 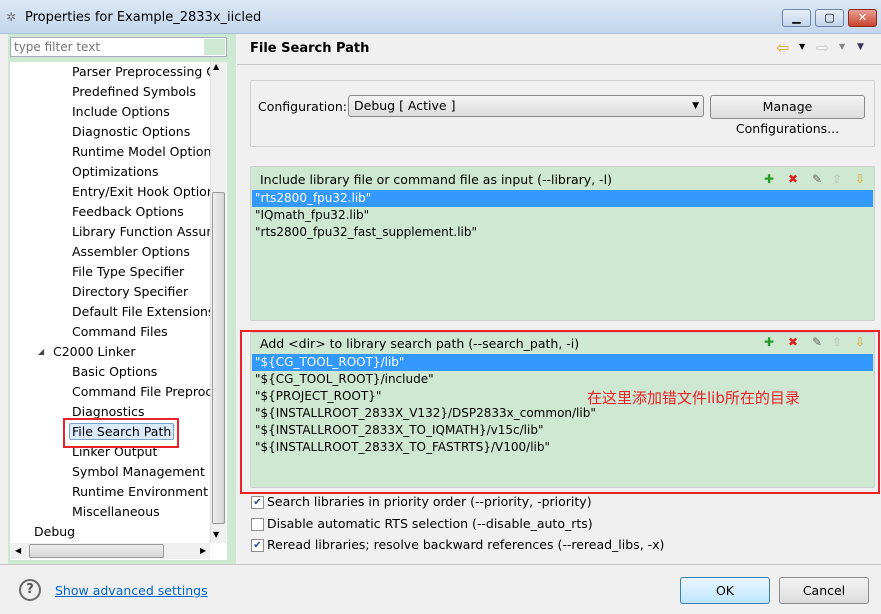 I want to click on add-library-icon: ✚, so click(x=769, y=179).